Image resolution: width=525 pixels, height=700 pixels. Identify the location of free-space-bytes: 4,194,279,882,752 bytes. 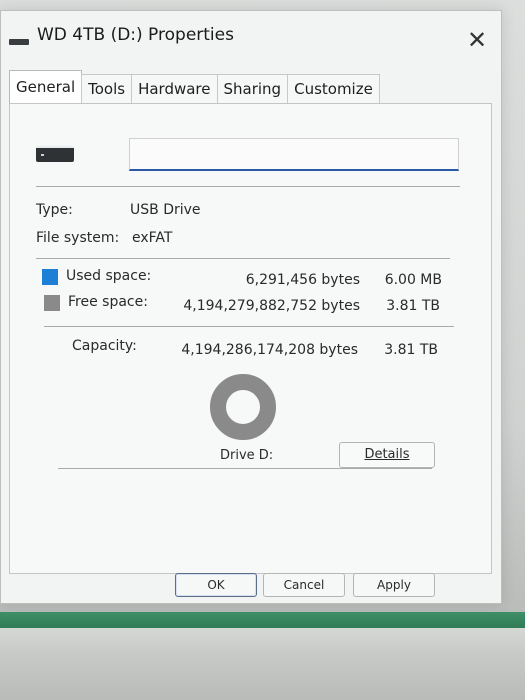
(271, 306).